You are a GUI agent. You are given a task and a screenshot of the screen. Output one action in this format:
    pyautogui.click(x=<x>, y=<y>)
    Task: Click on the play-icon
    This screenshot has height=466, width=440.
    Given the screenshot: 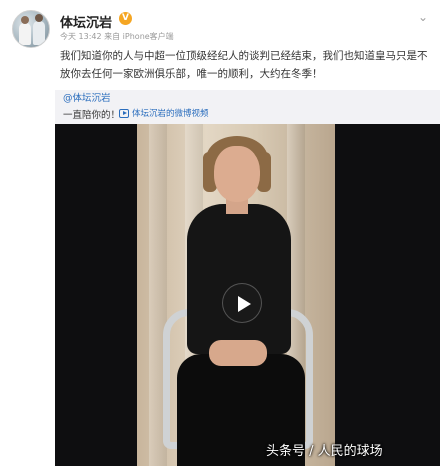 What is the action you would take?
    pyautogui.click(x=242, y=303)
    